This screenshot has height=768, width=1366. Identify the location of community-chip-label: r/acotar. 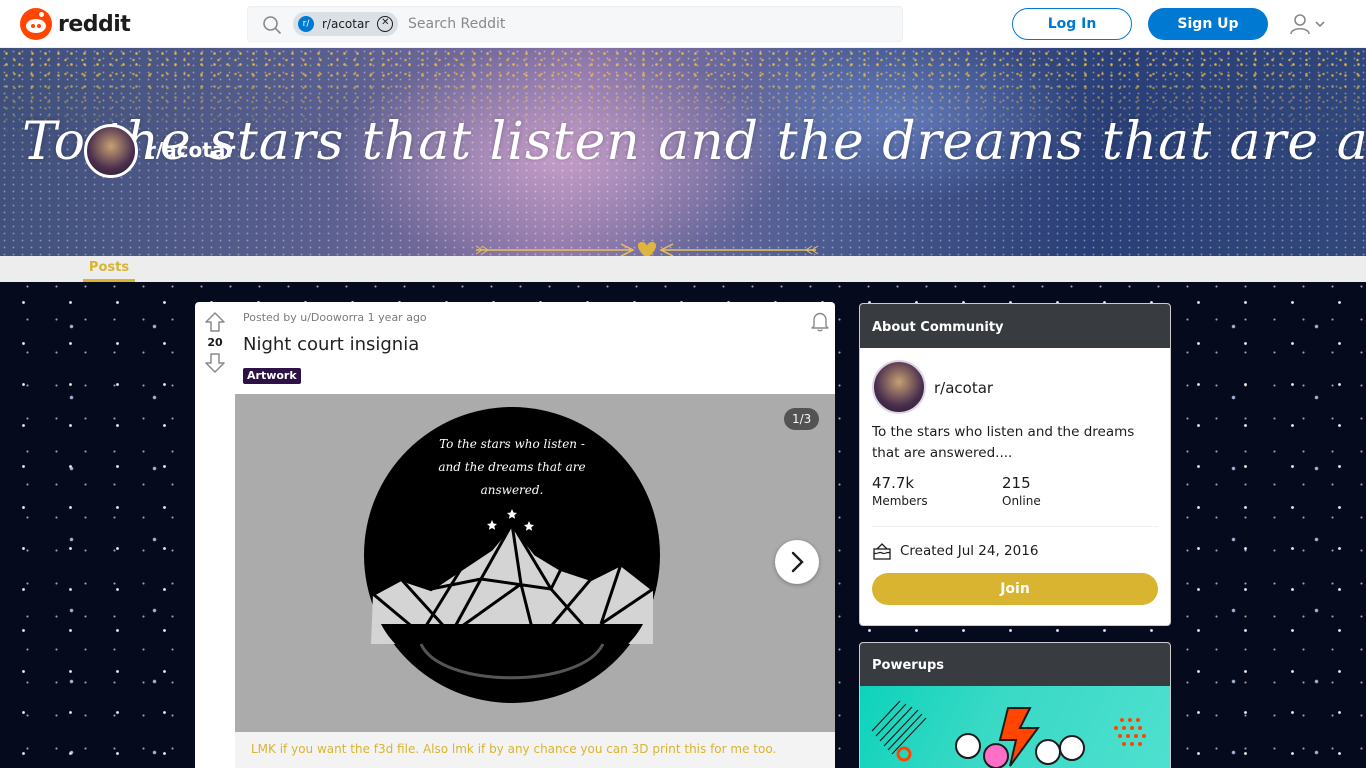
(346, 24).